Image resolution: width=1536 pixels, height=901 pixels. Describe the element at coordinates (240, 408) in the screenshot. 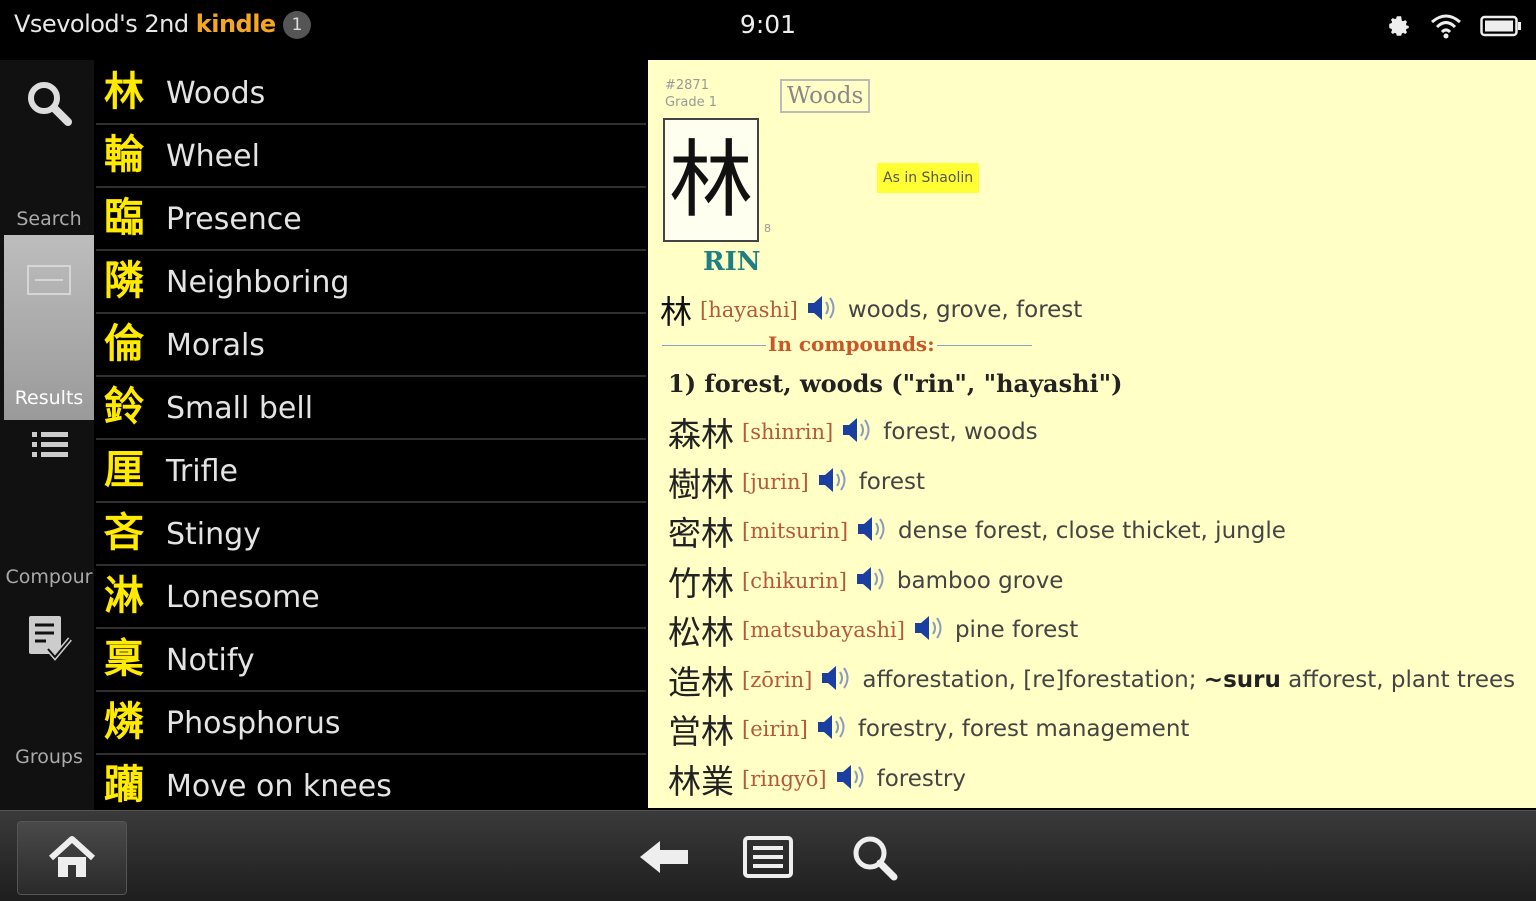

I see `list-item-meaning: Small bell` at that location.